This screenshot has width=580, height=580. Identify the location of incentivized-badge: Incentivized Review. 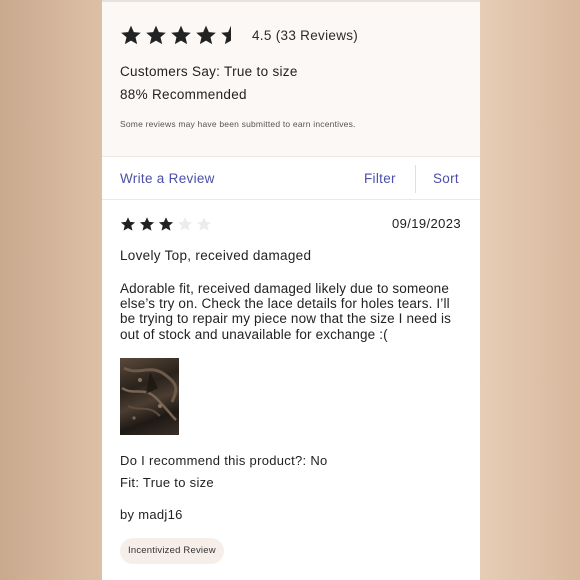
(172, 551).